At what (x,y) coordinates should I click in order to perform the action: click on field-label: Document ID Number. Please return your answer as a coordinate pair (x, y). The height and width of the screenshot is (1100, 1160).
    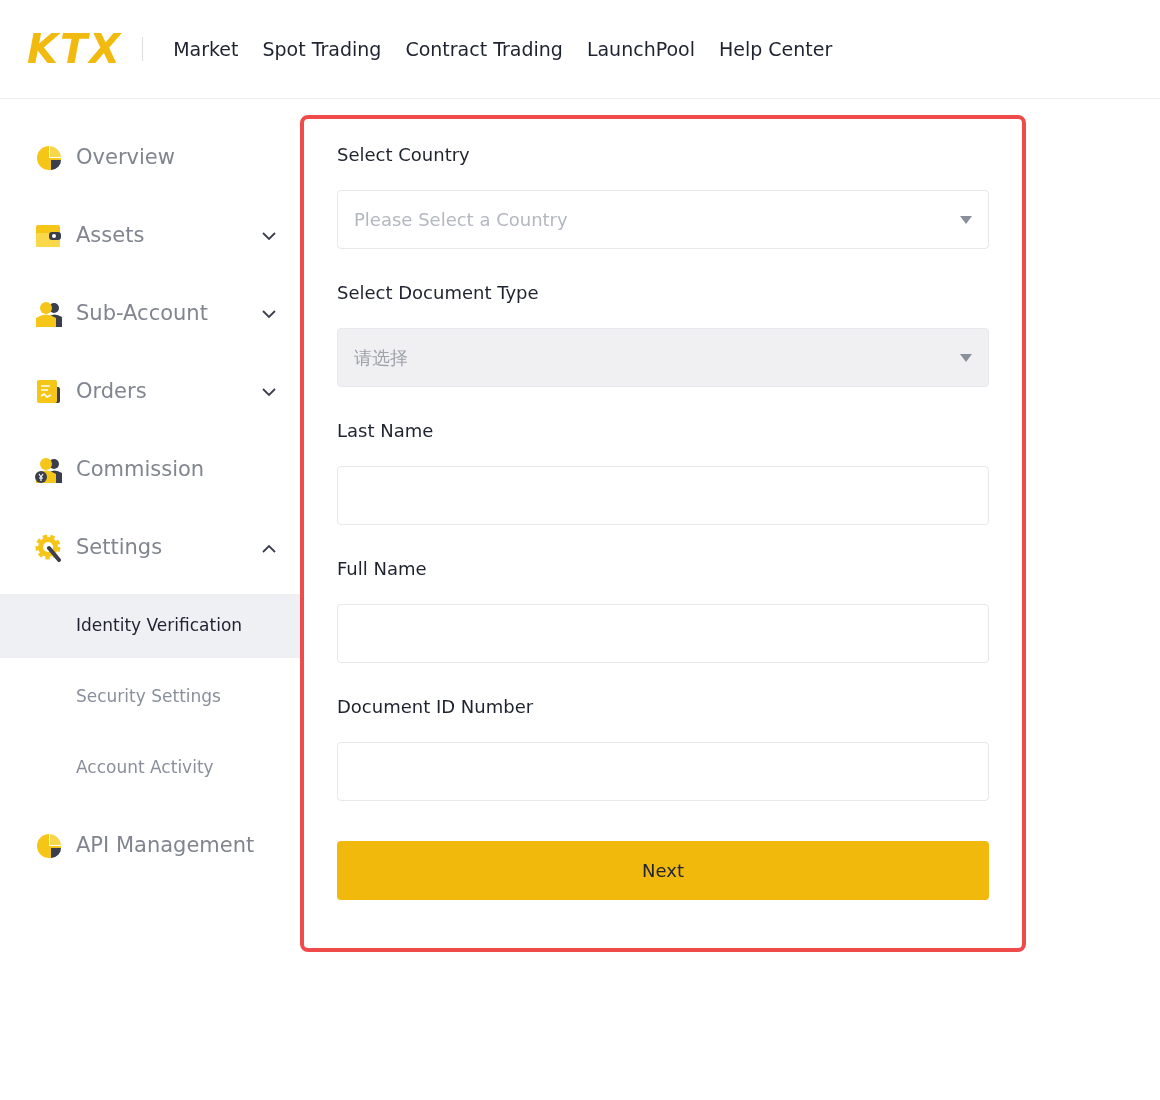
    Looking at the image, I should click on (436, 707).